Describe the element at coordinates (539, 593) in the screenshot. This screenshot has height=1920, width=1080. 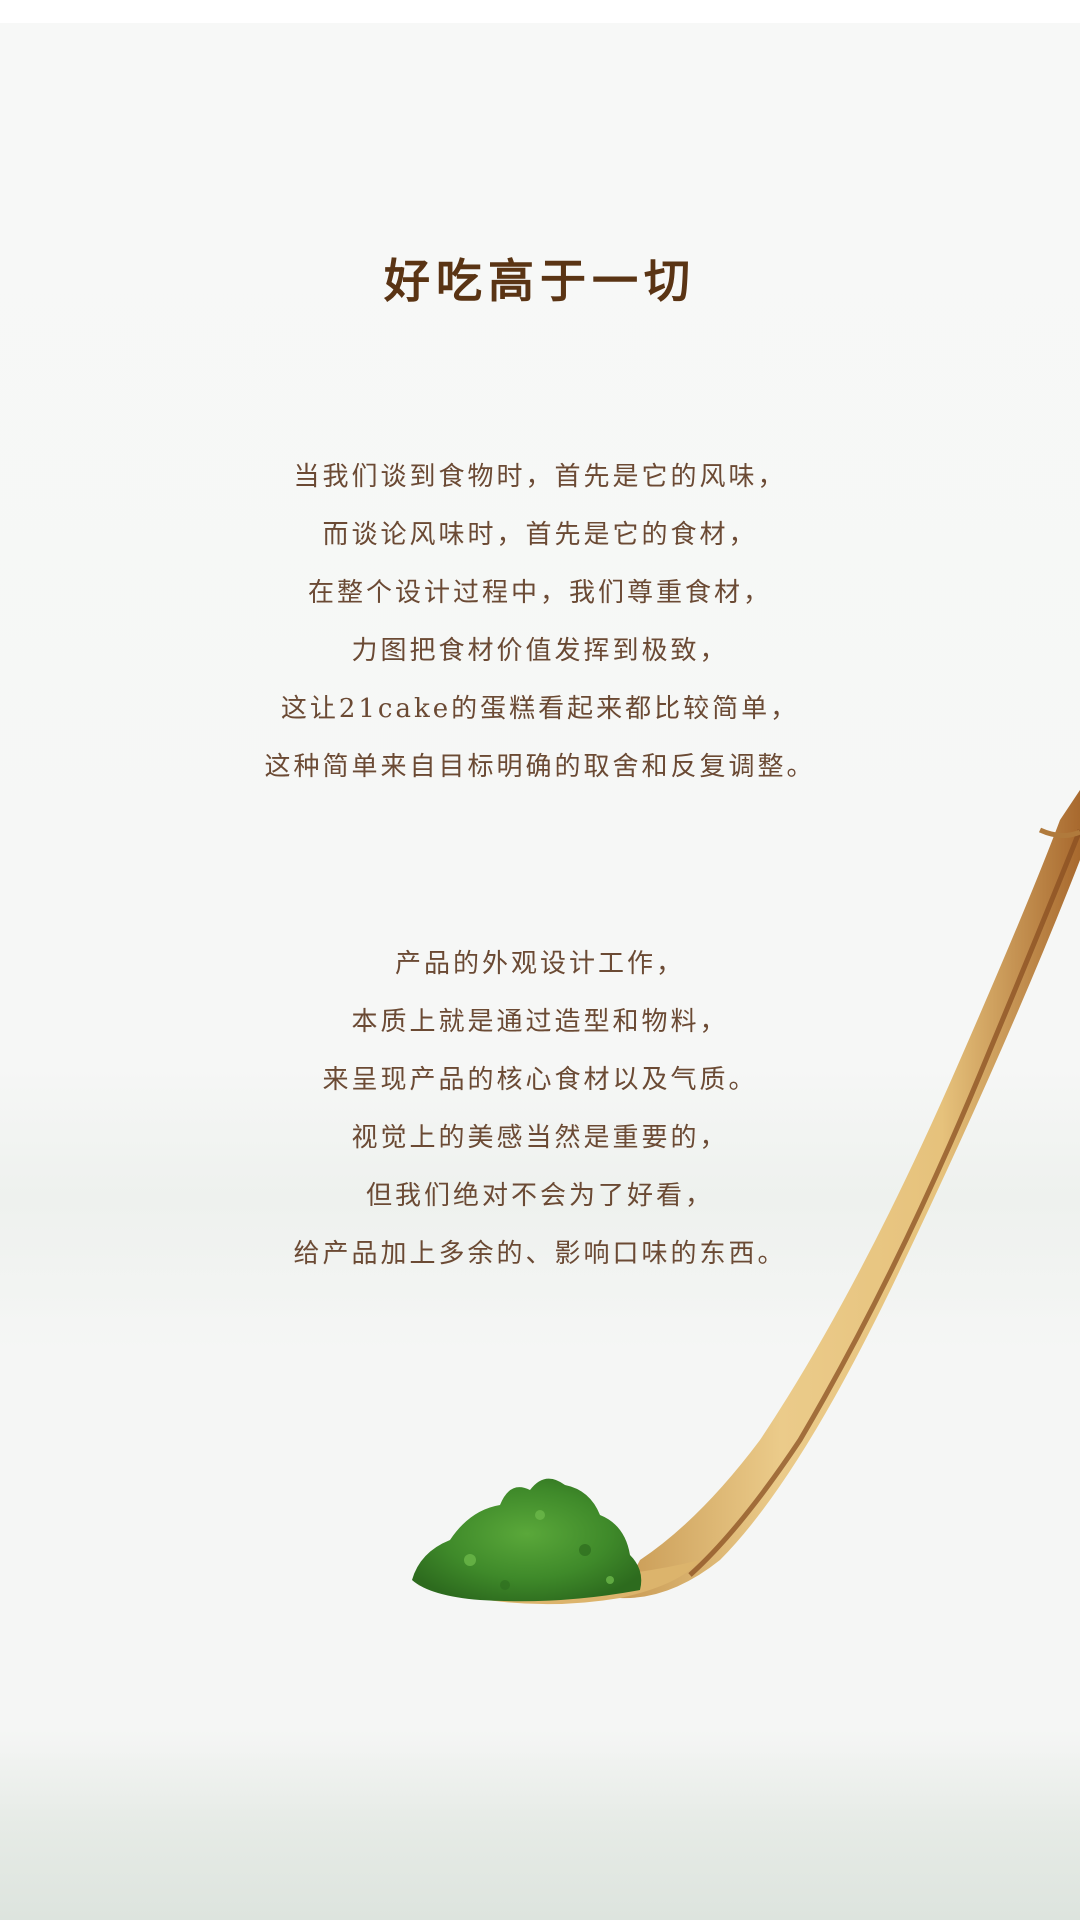
I see `paragraph-line: 在整个设计过程中，我们尊重食材，` at that location.